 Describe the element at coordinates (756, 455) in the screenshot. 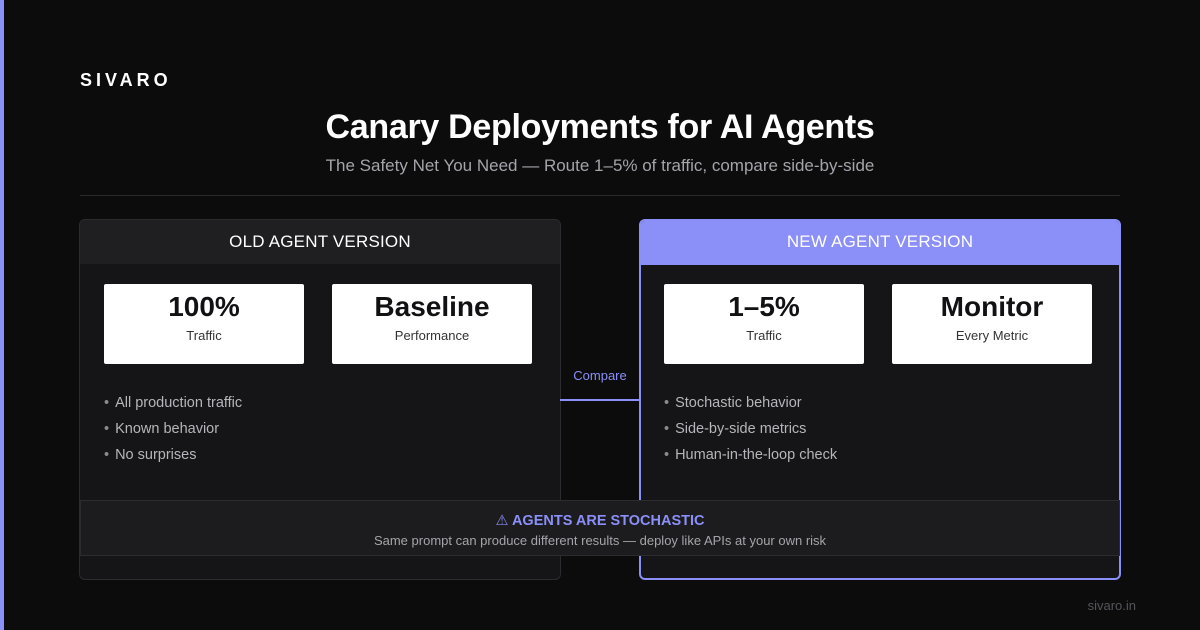

I see `list-item-text: Human-in-the-loop check` at that location.